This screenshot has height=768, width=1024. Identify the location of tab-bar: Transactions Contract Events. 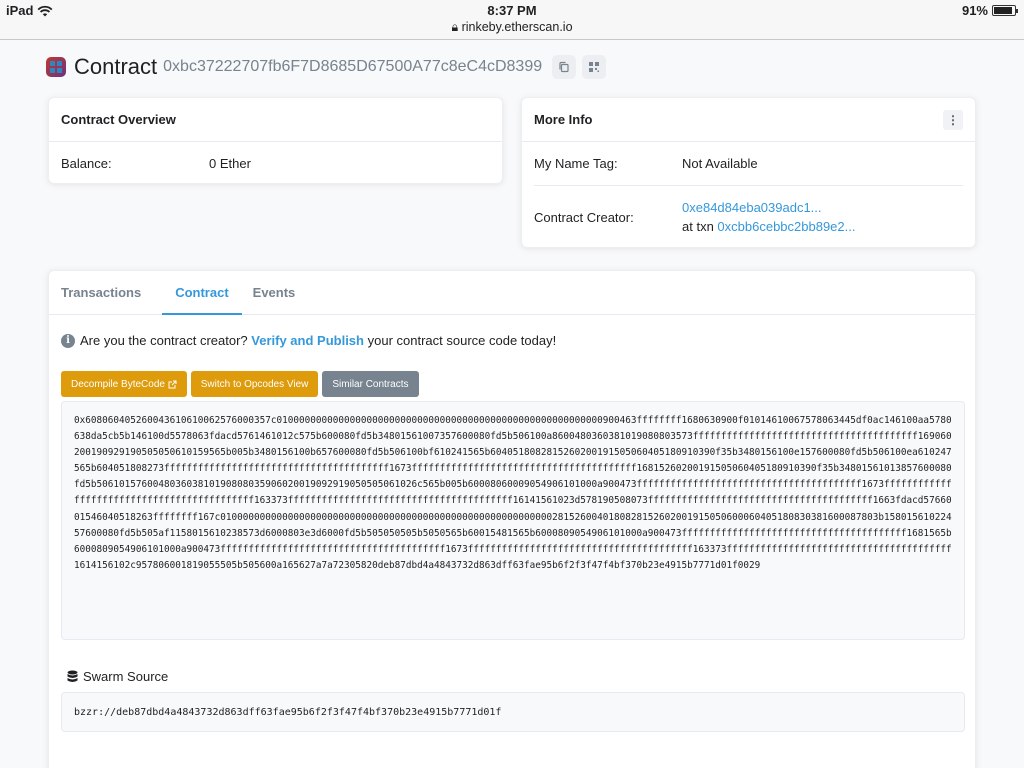
(512, 293).